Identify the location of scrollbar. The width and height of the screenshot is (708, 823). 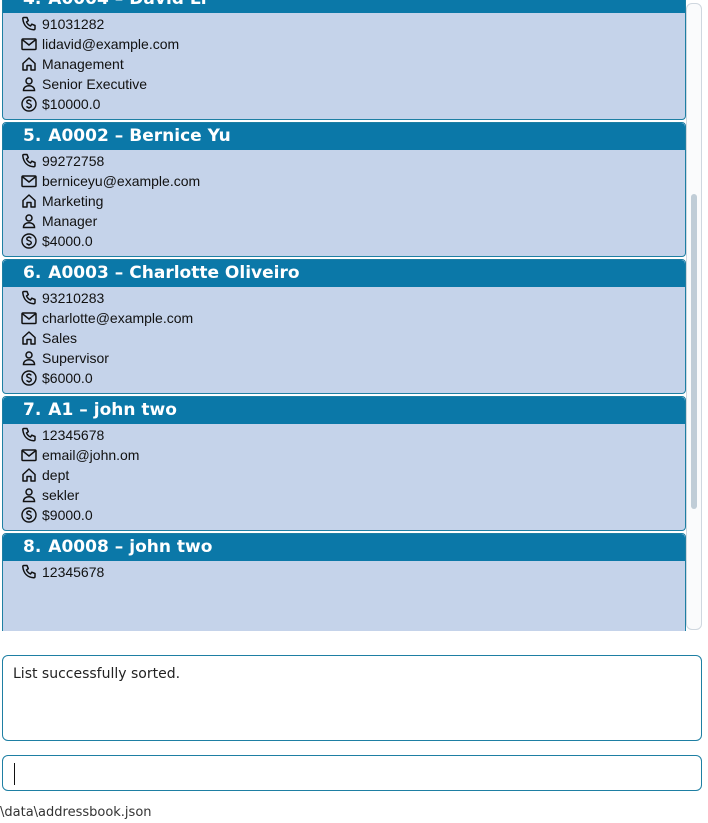
(694, 316).